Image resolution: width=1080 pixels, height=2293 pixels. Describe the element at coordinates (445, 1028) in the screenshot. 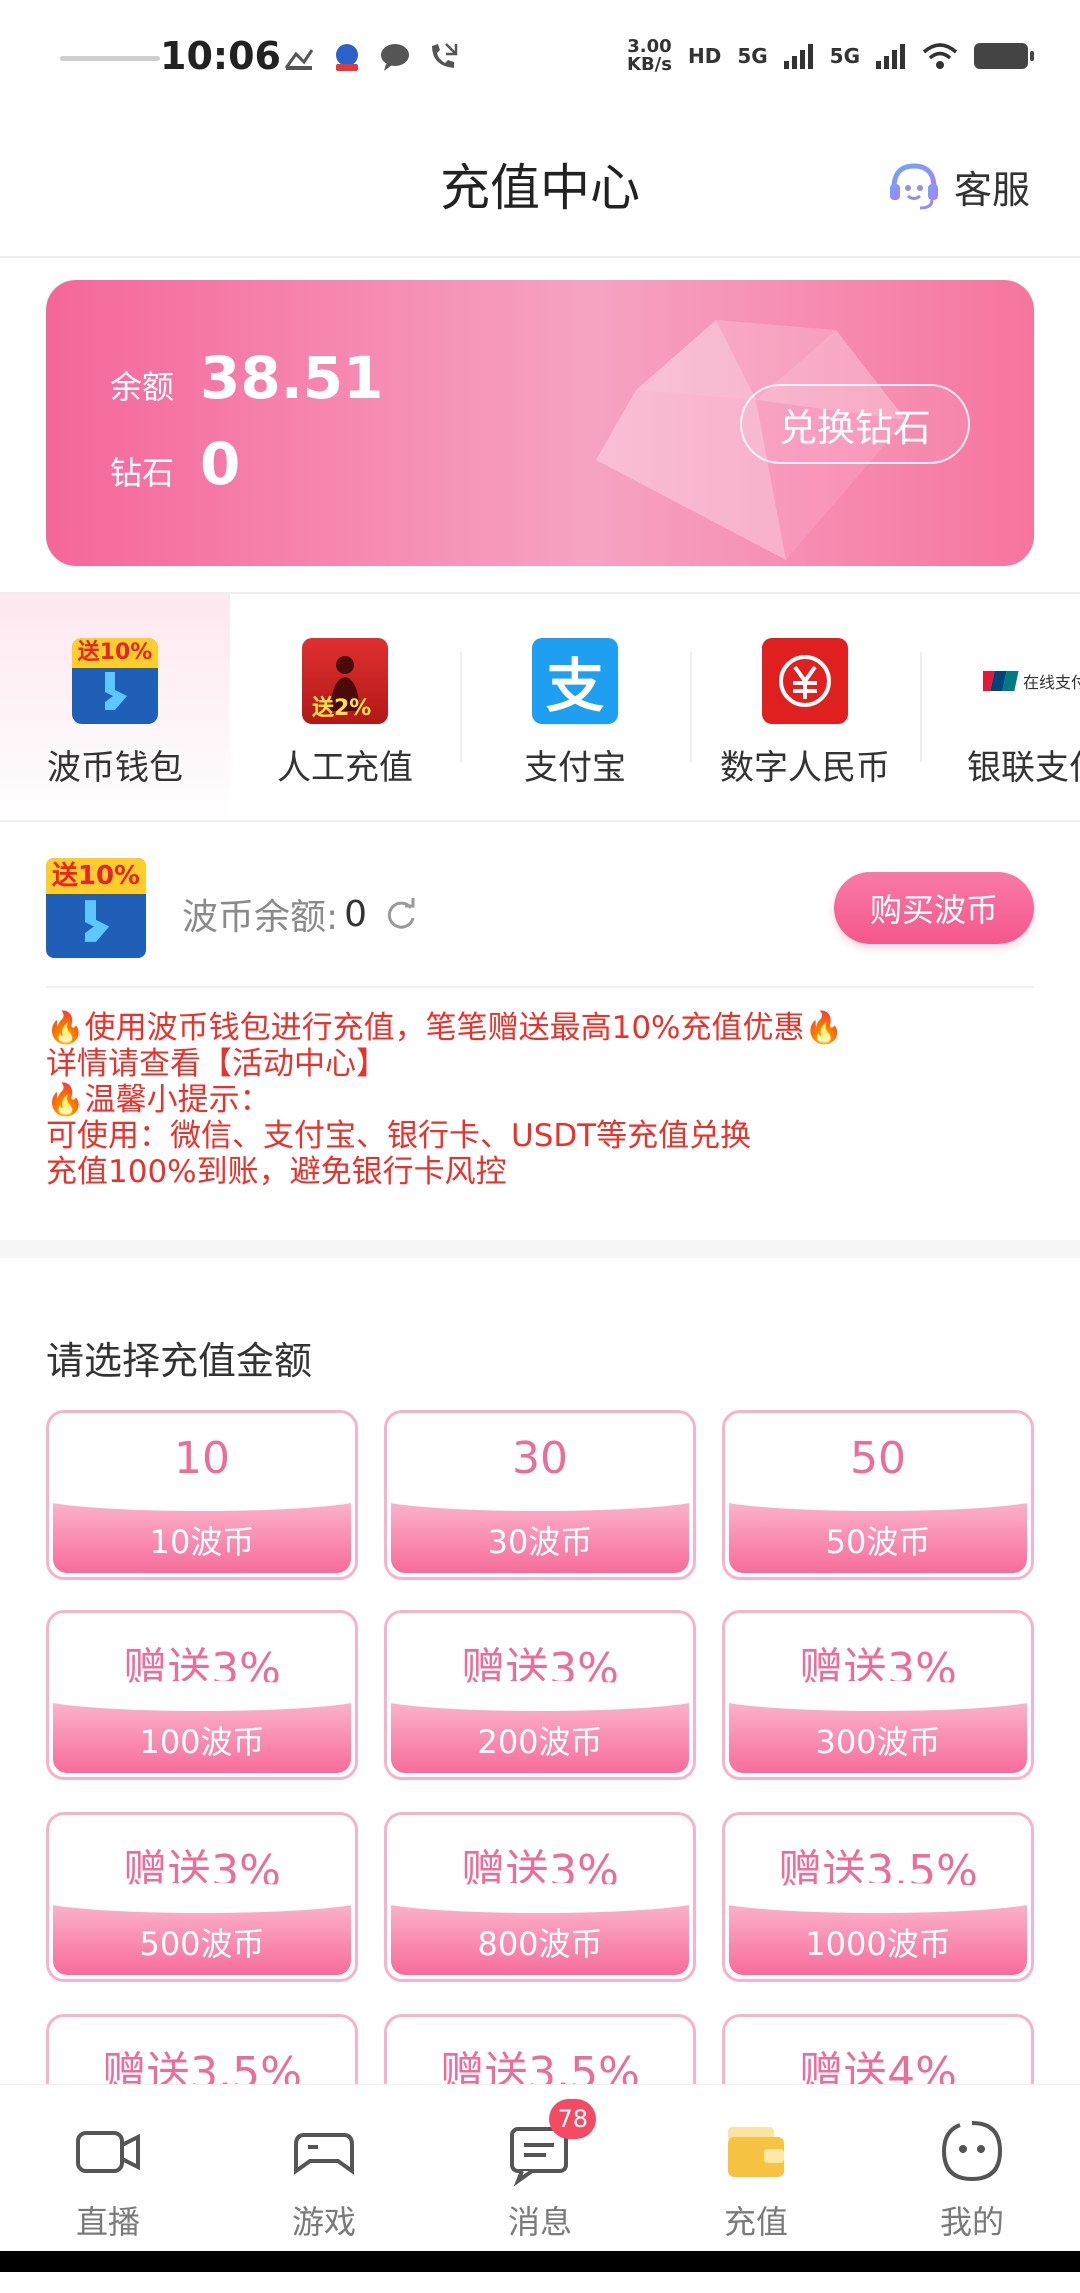

I see `notice-line: 🔥使用波币钱包进行充值，笔笔赠送最高10%充值优惠🔥` at that location.